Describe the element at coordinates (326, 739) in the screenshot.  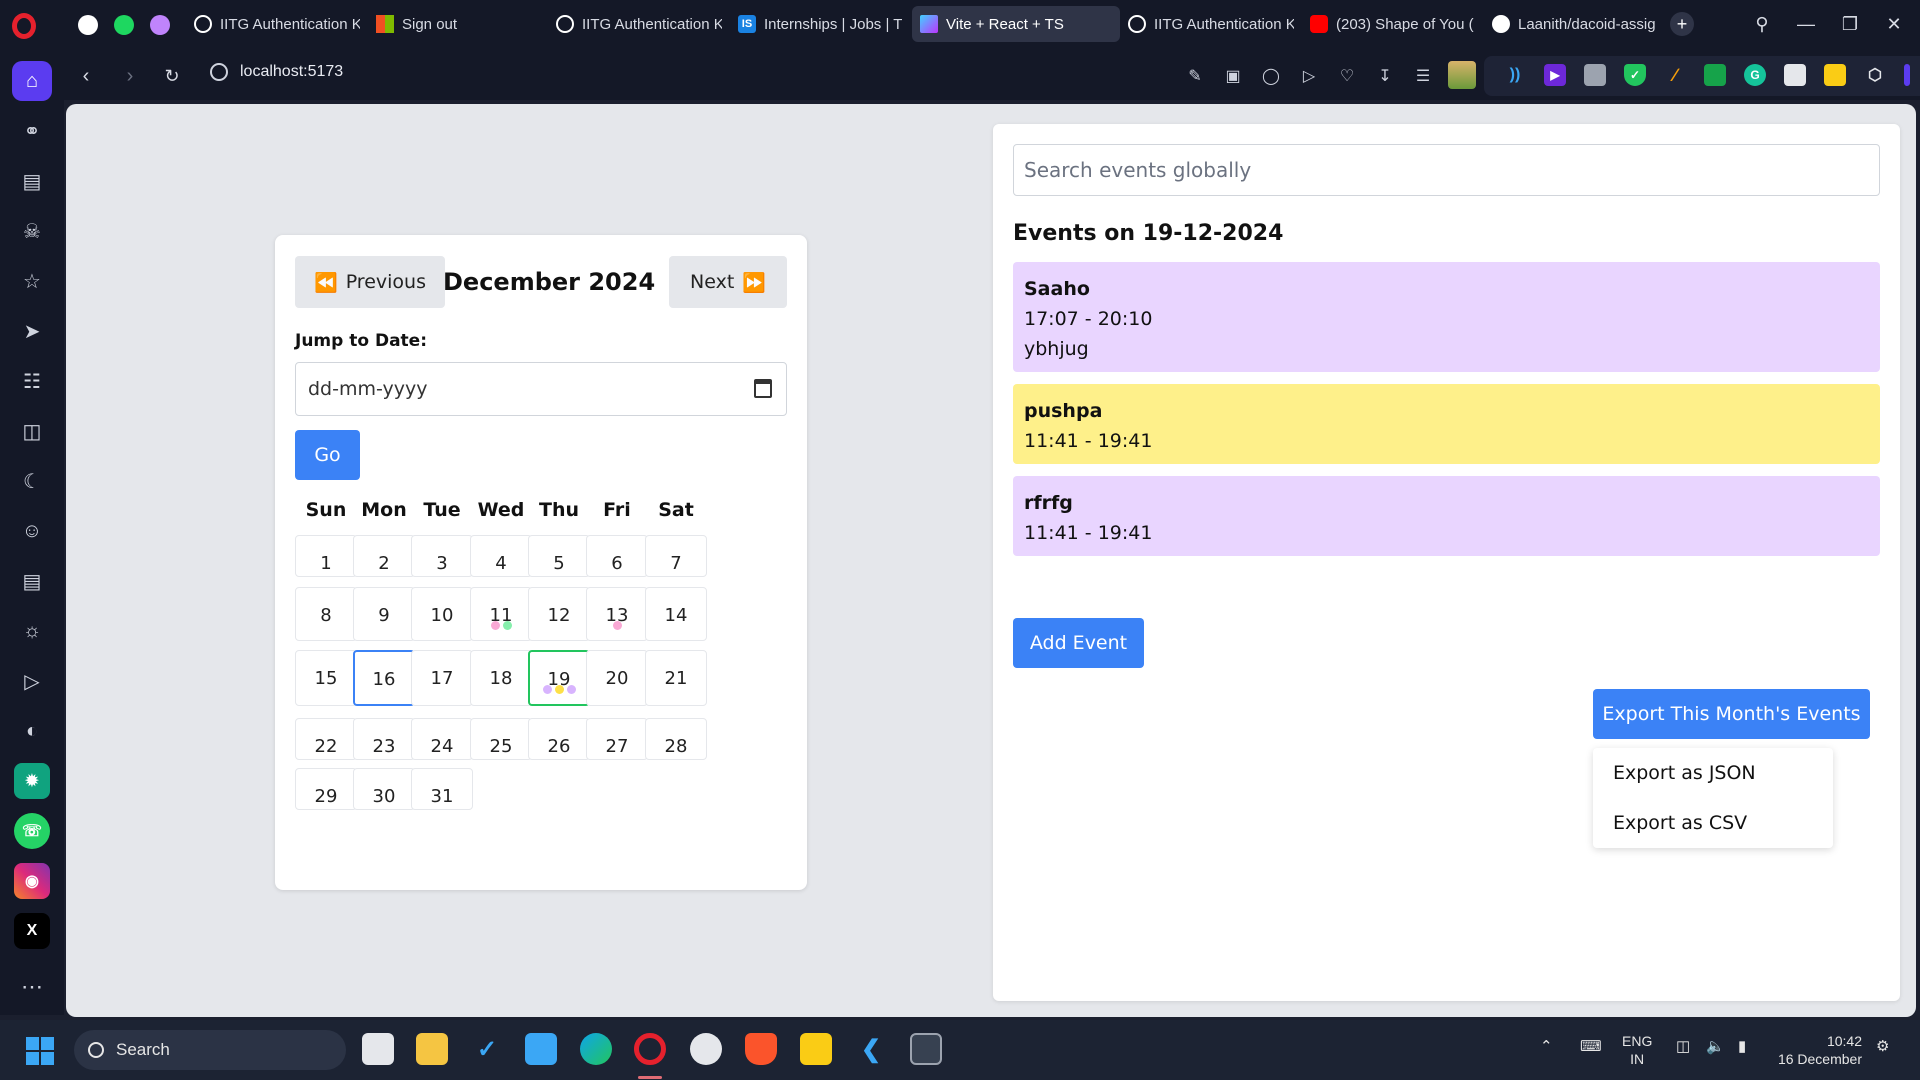
I see `calendar-day-22: 22` at that location.